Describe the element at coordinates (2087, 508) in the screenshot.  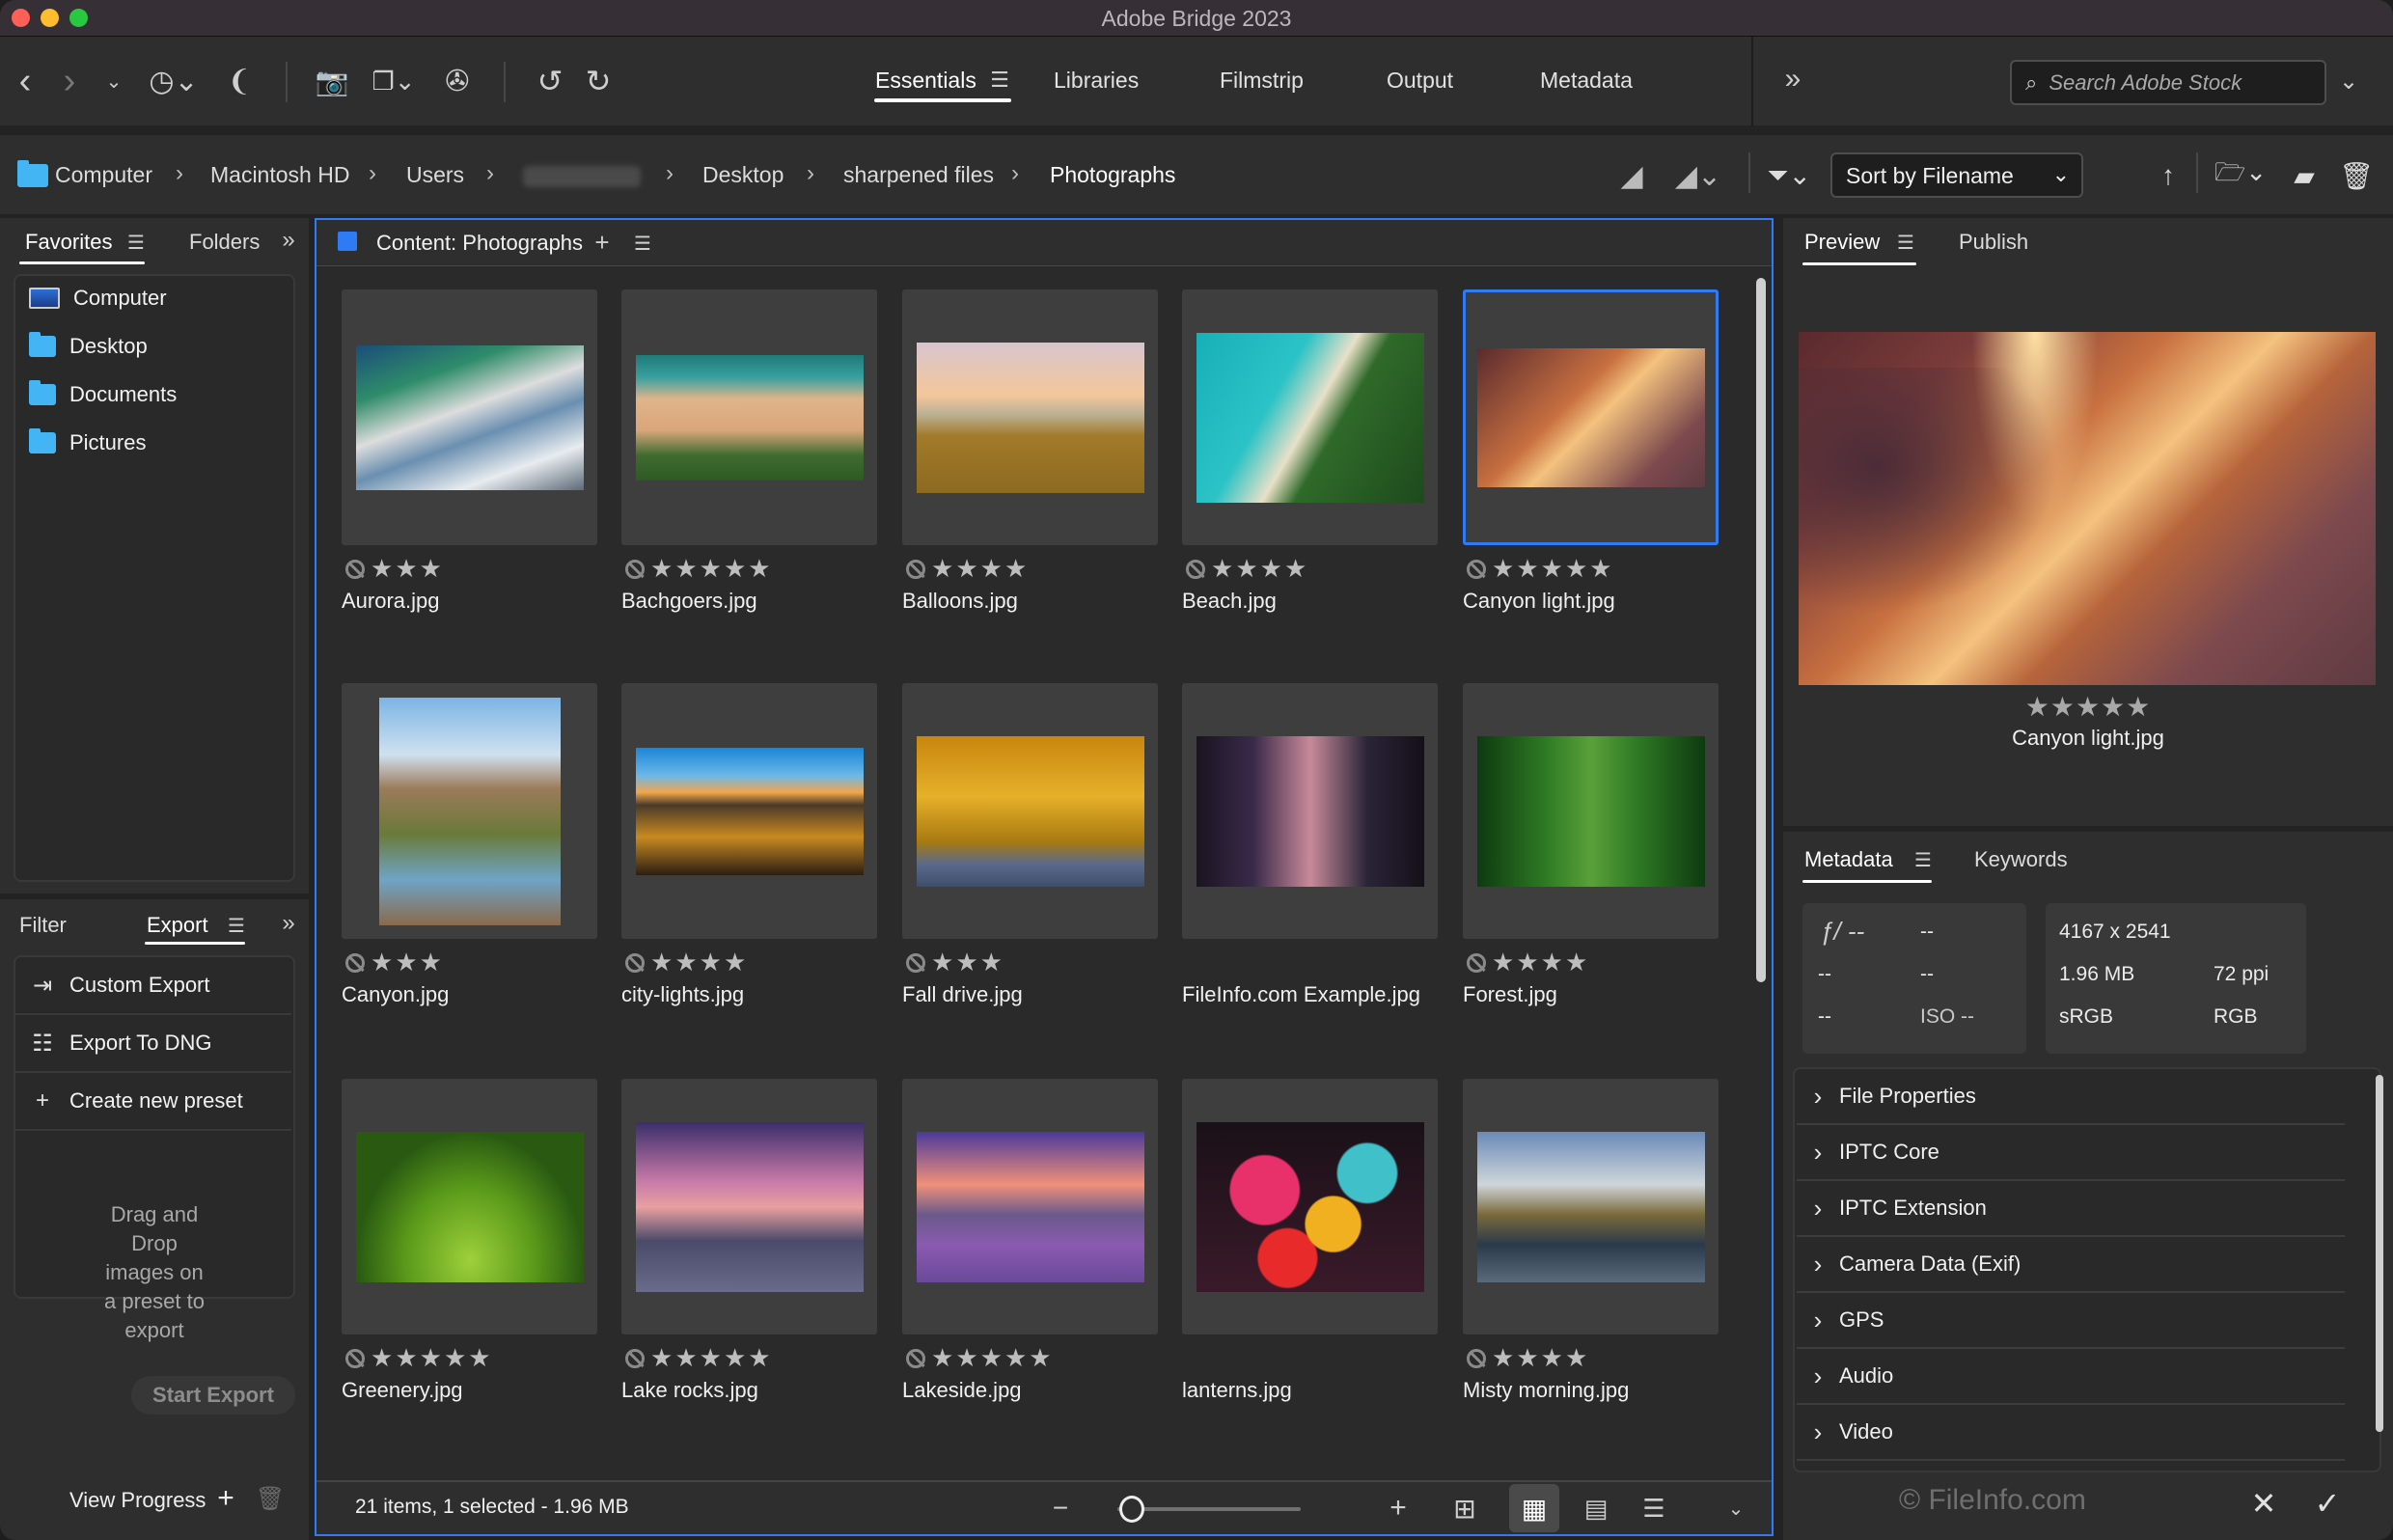
I see `preview-image` at that location.